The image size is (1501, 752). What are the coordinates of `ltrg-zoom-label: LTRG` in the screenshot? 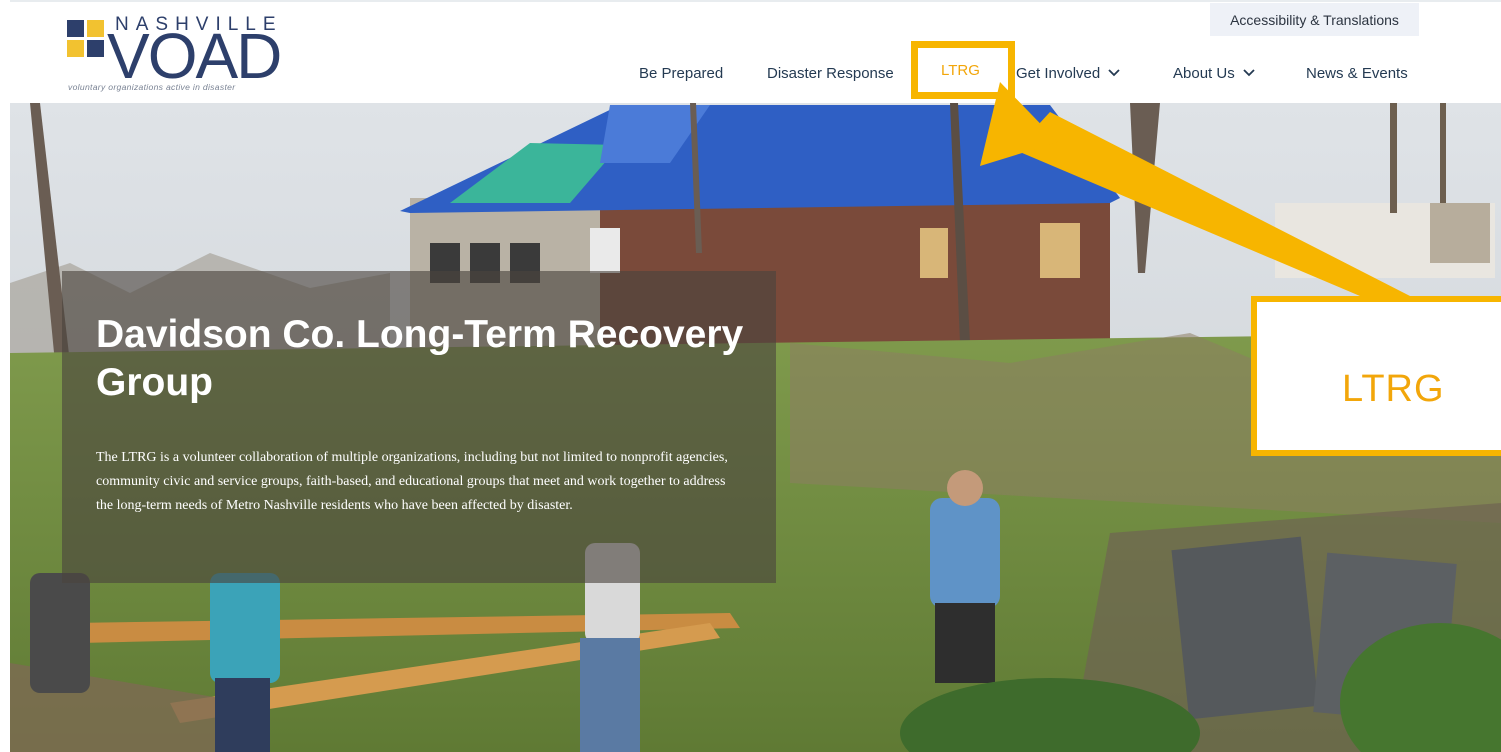 It's located at (1393, 389).